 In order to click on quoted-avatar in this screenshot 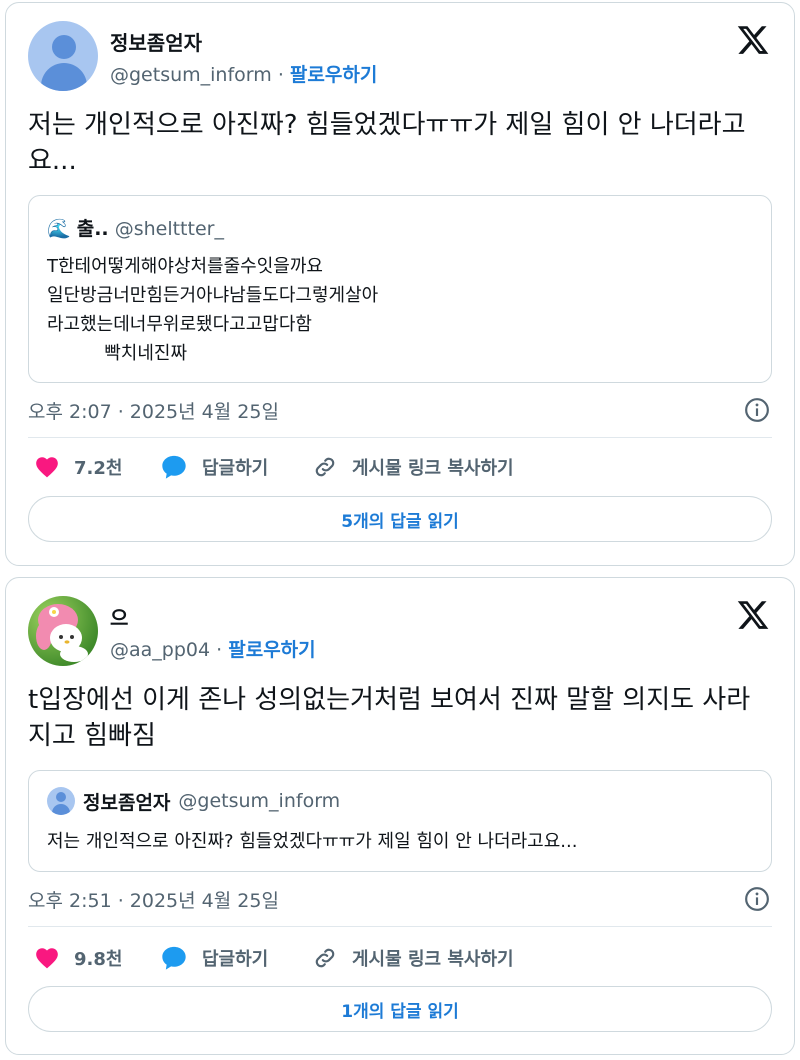, I will do `click(61, 801)`.